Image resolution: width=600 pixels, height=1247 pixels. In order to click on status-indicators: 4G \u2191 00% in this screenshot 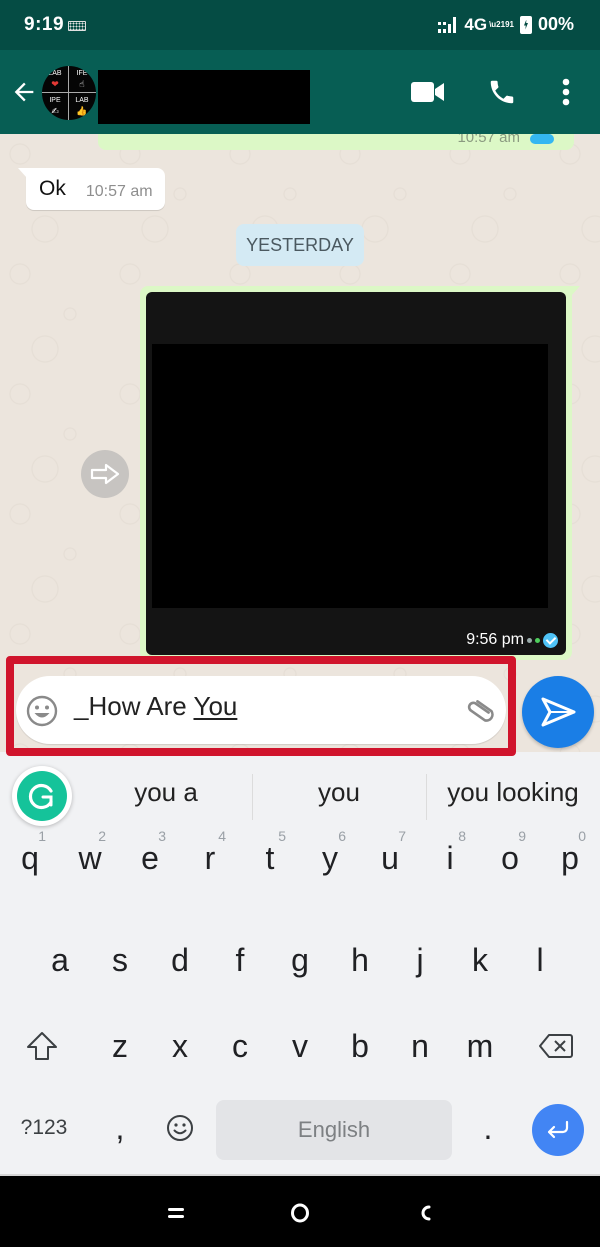, I will do `click(506, 24)`.